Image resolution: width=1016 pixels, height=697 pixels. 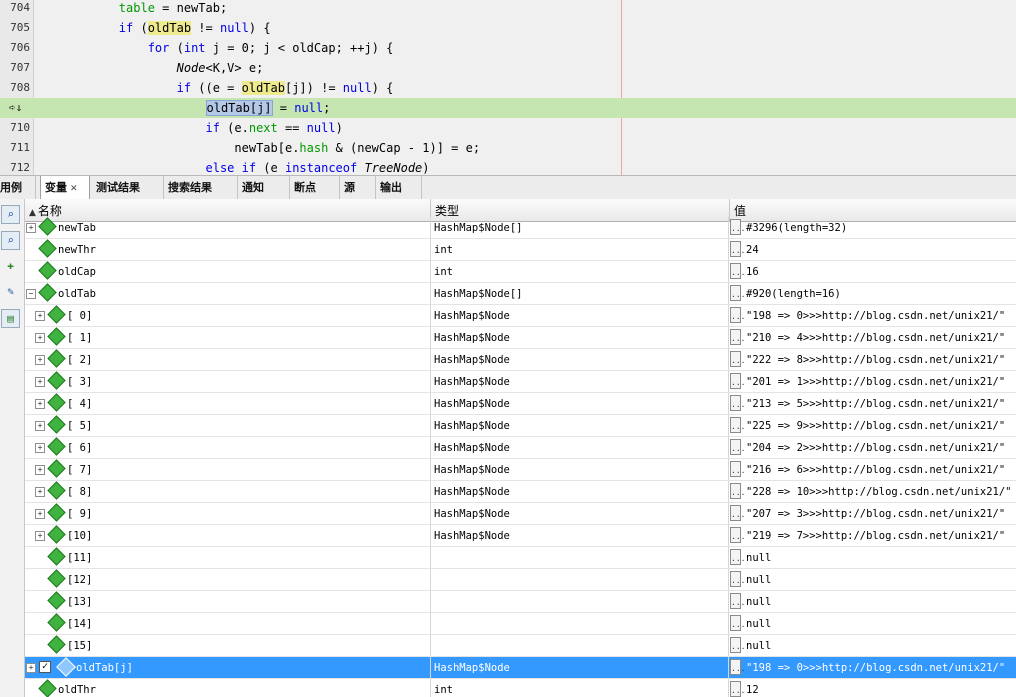 What do you see at coordinates (31, 294) in the screenshot?
I see `collapse-icon: −` at bounding box center [31, 294].